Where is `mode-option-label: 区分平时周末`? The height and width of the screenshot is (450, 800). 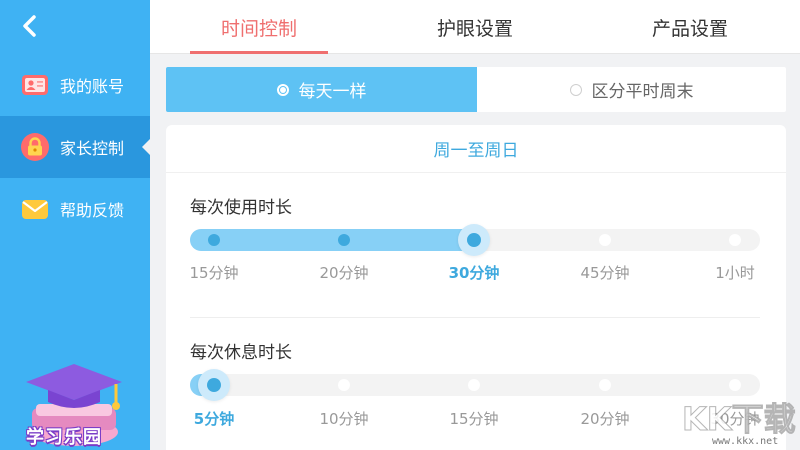
mode-option-label: 区分平时周末 is located at coordinates (642, 92).